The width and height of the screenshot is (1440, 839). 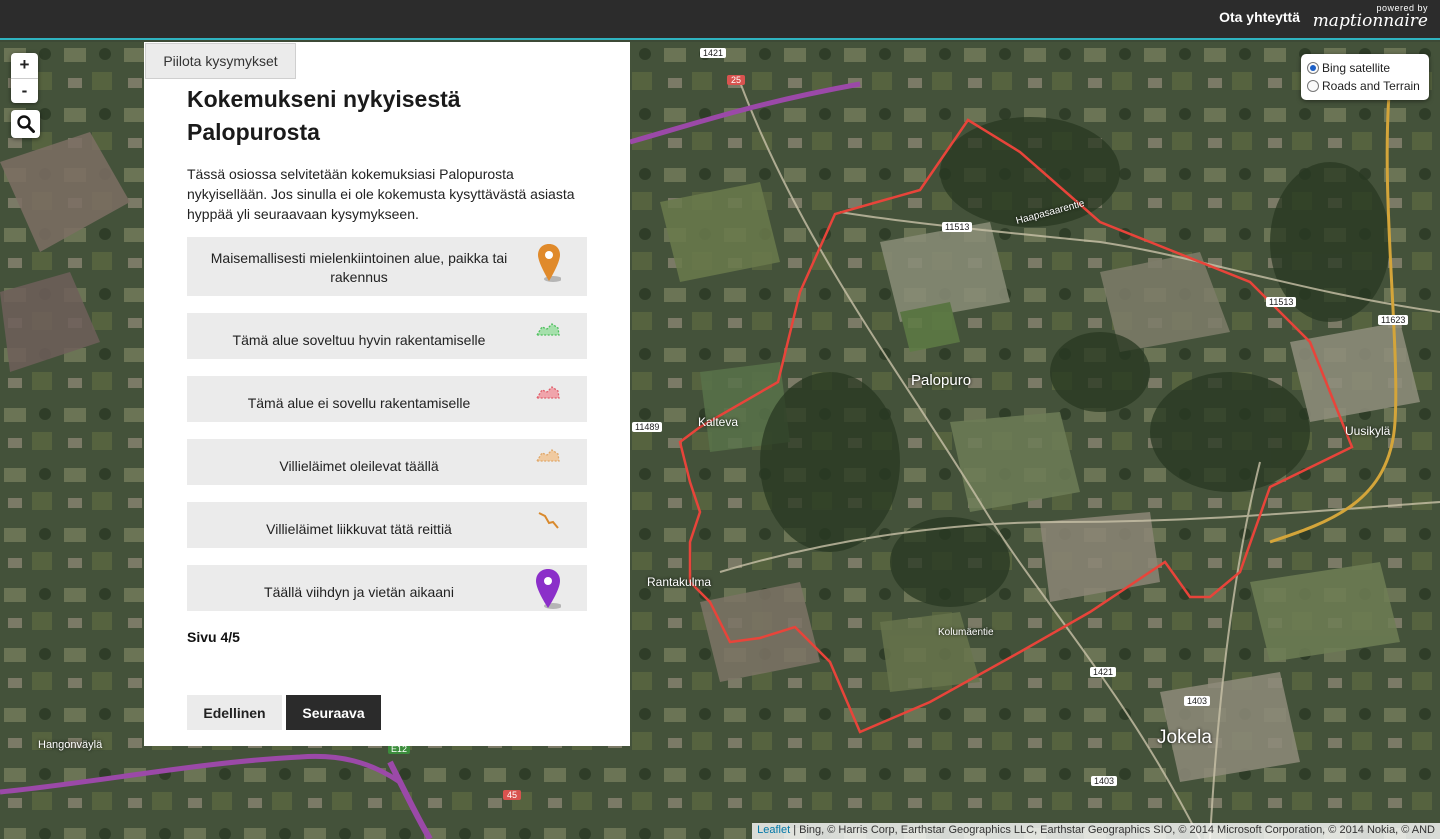 I want to click on place-label-kalteva: Kalteva, so click(x=718, y=422).